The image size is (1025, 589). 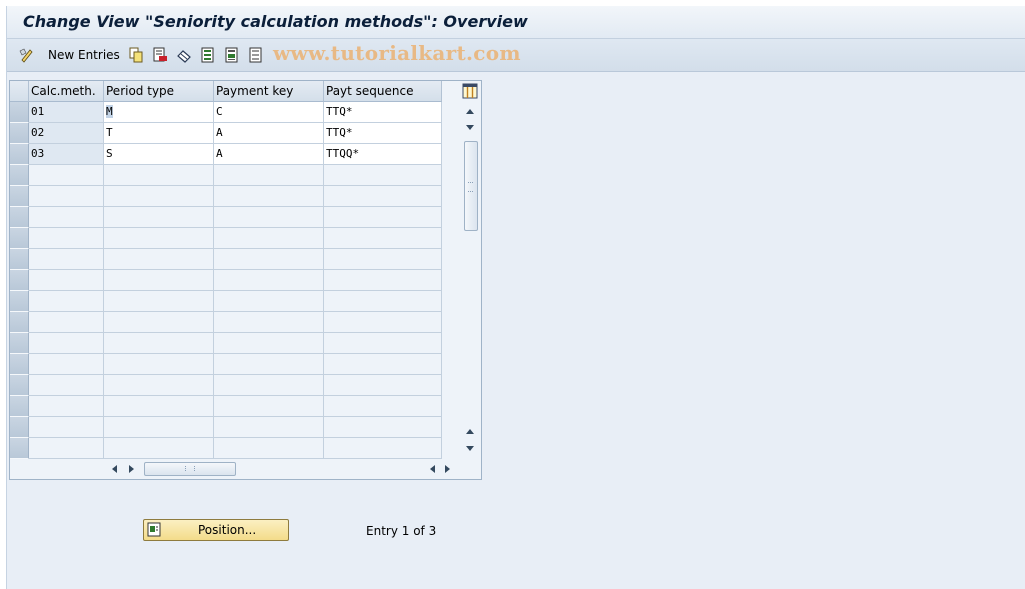 What do you see at coordinates (383, 91) in the screenshot?
I see `column-header-payt-sequence: Payt sequence` at bounding box center [383, 91].